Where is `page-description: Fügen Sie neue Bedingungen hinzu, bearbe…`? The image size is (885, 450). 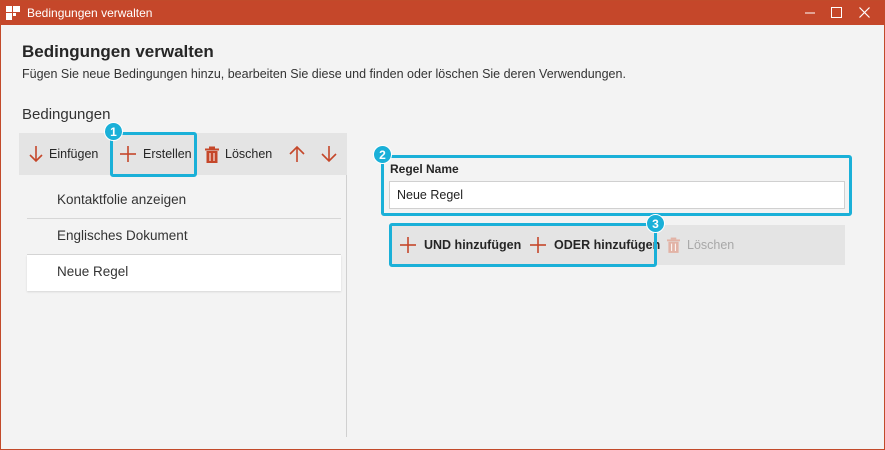
page-description: Fügen Sie neue Bedingungen hinzu, bearbe… is located at coordinates (324, 74).